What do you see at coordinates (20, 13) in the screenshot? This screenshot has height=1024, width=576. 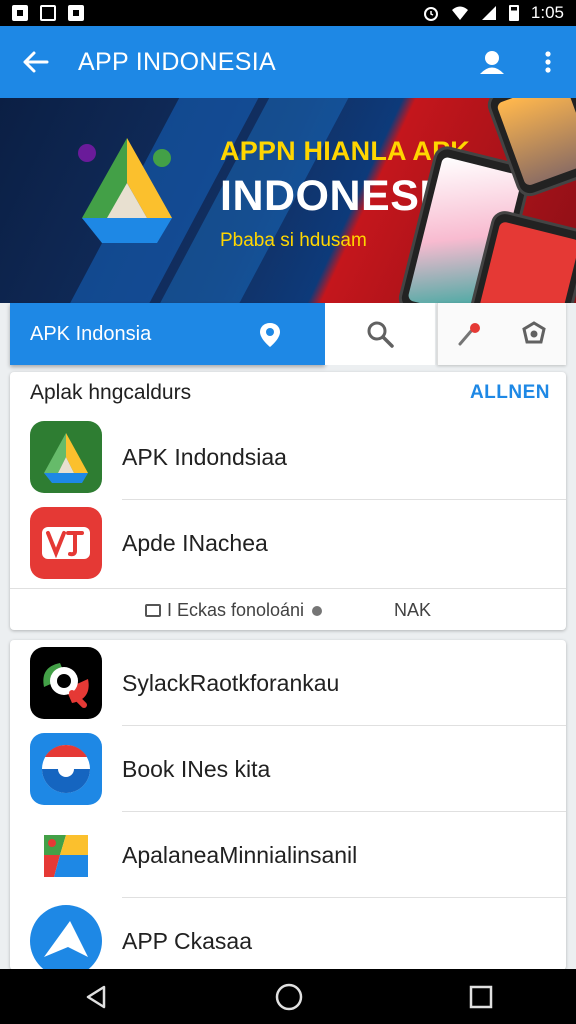 I see `notification-icon` at bounding box center [20, 13].